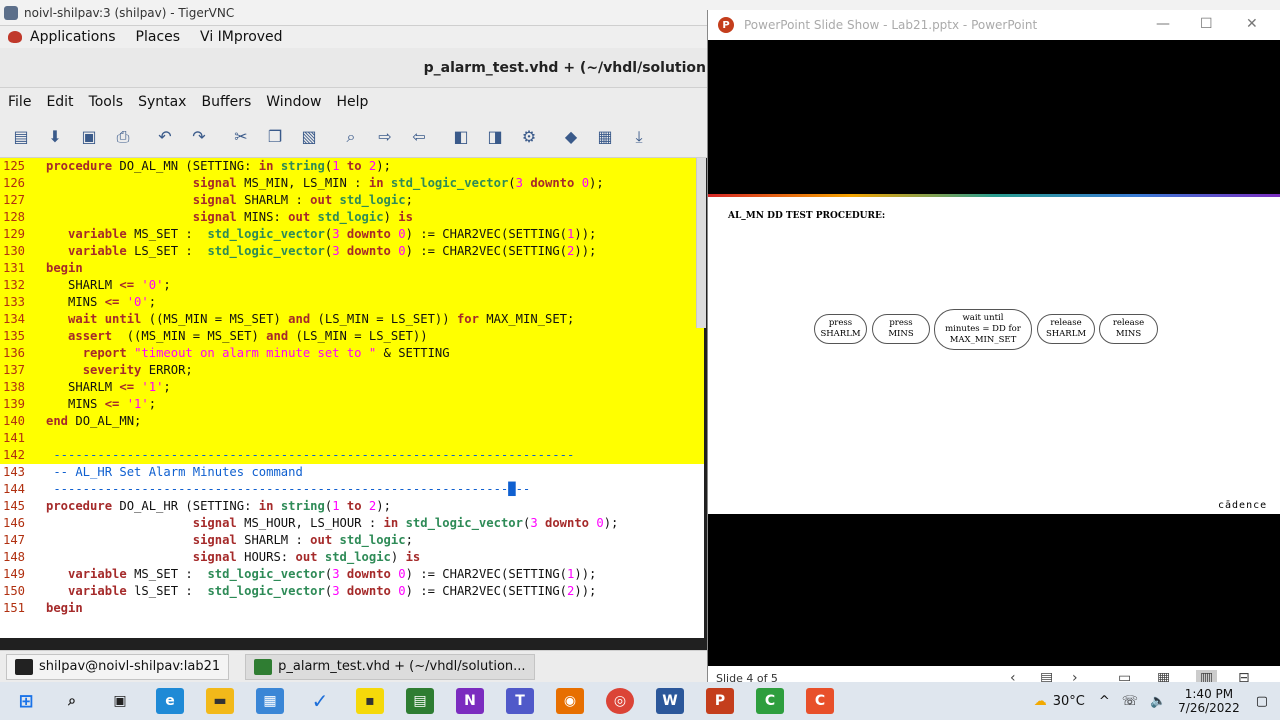  Describe the element at coordinates (419, 137) in the screenshot. I see `find-prev-icon: ⇦` at that location.